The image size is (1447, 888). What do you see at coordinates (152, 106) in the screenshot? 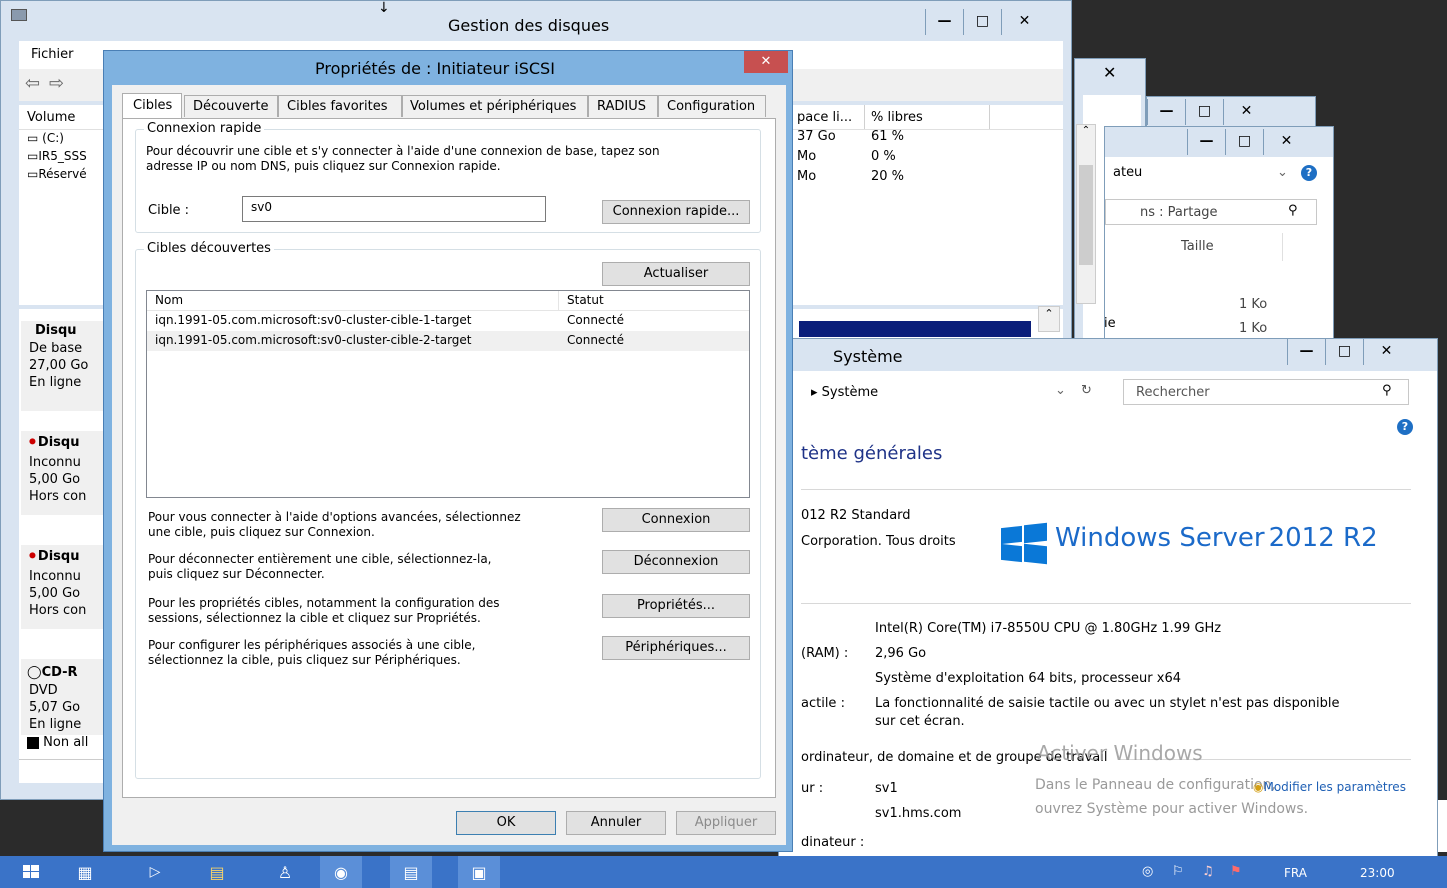
I see `tab-cibles: Cibles` at bounding box center [152, 106].